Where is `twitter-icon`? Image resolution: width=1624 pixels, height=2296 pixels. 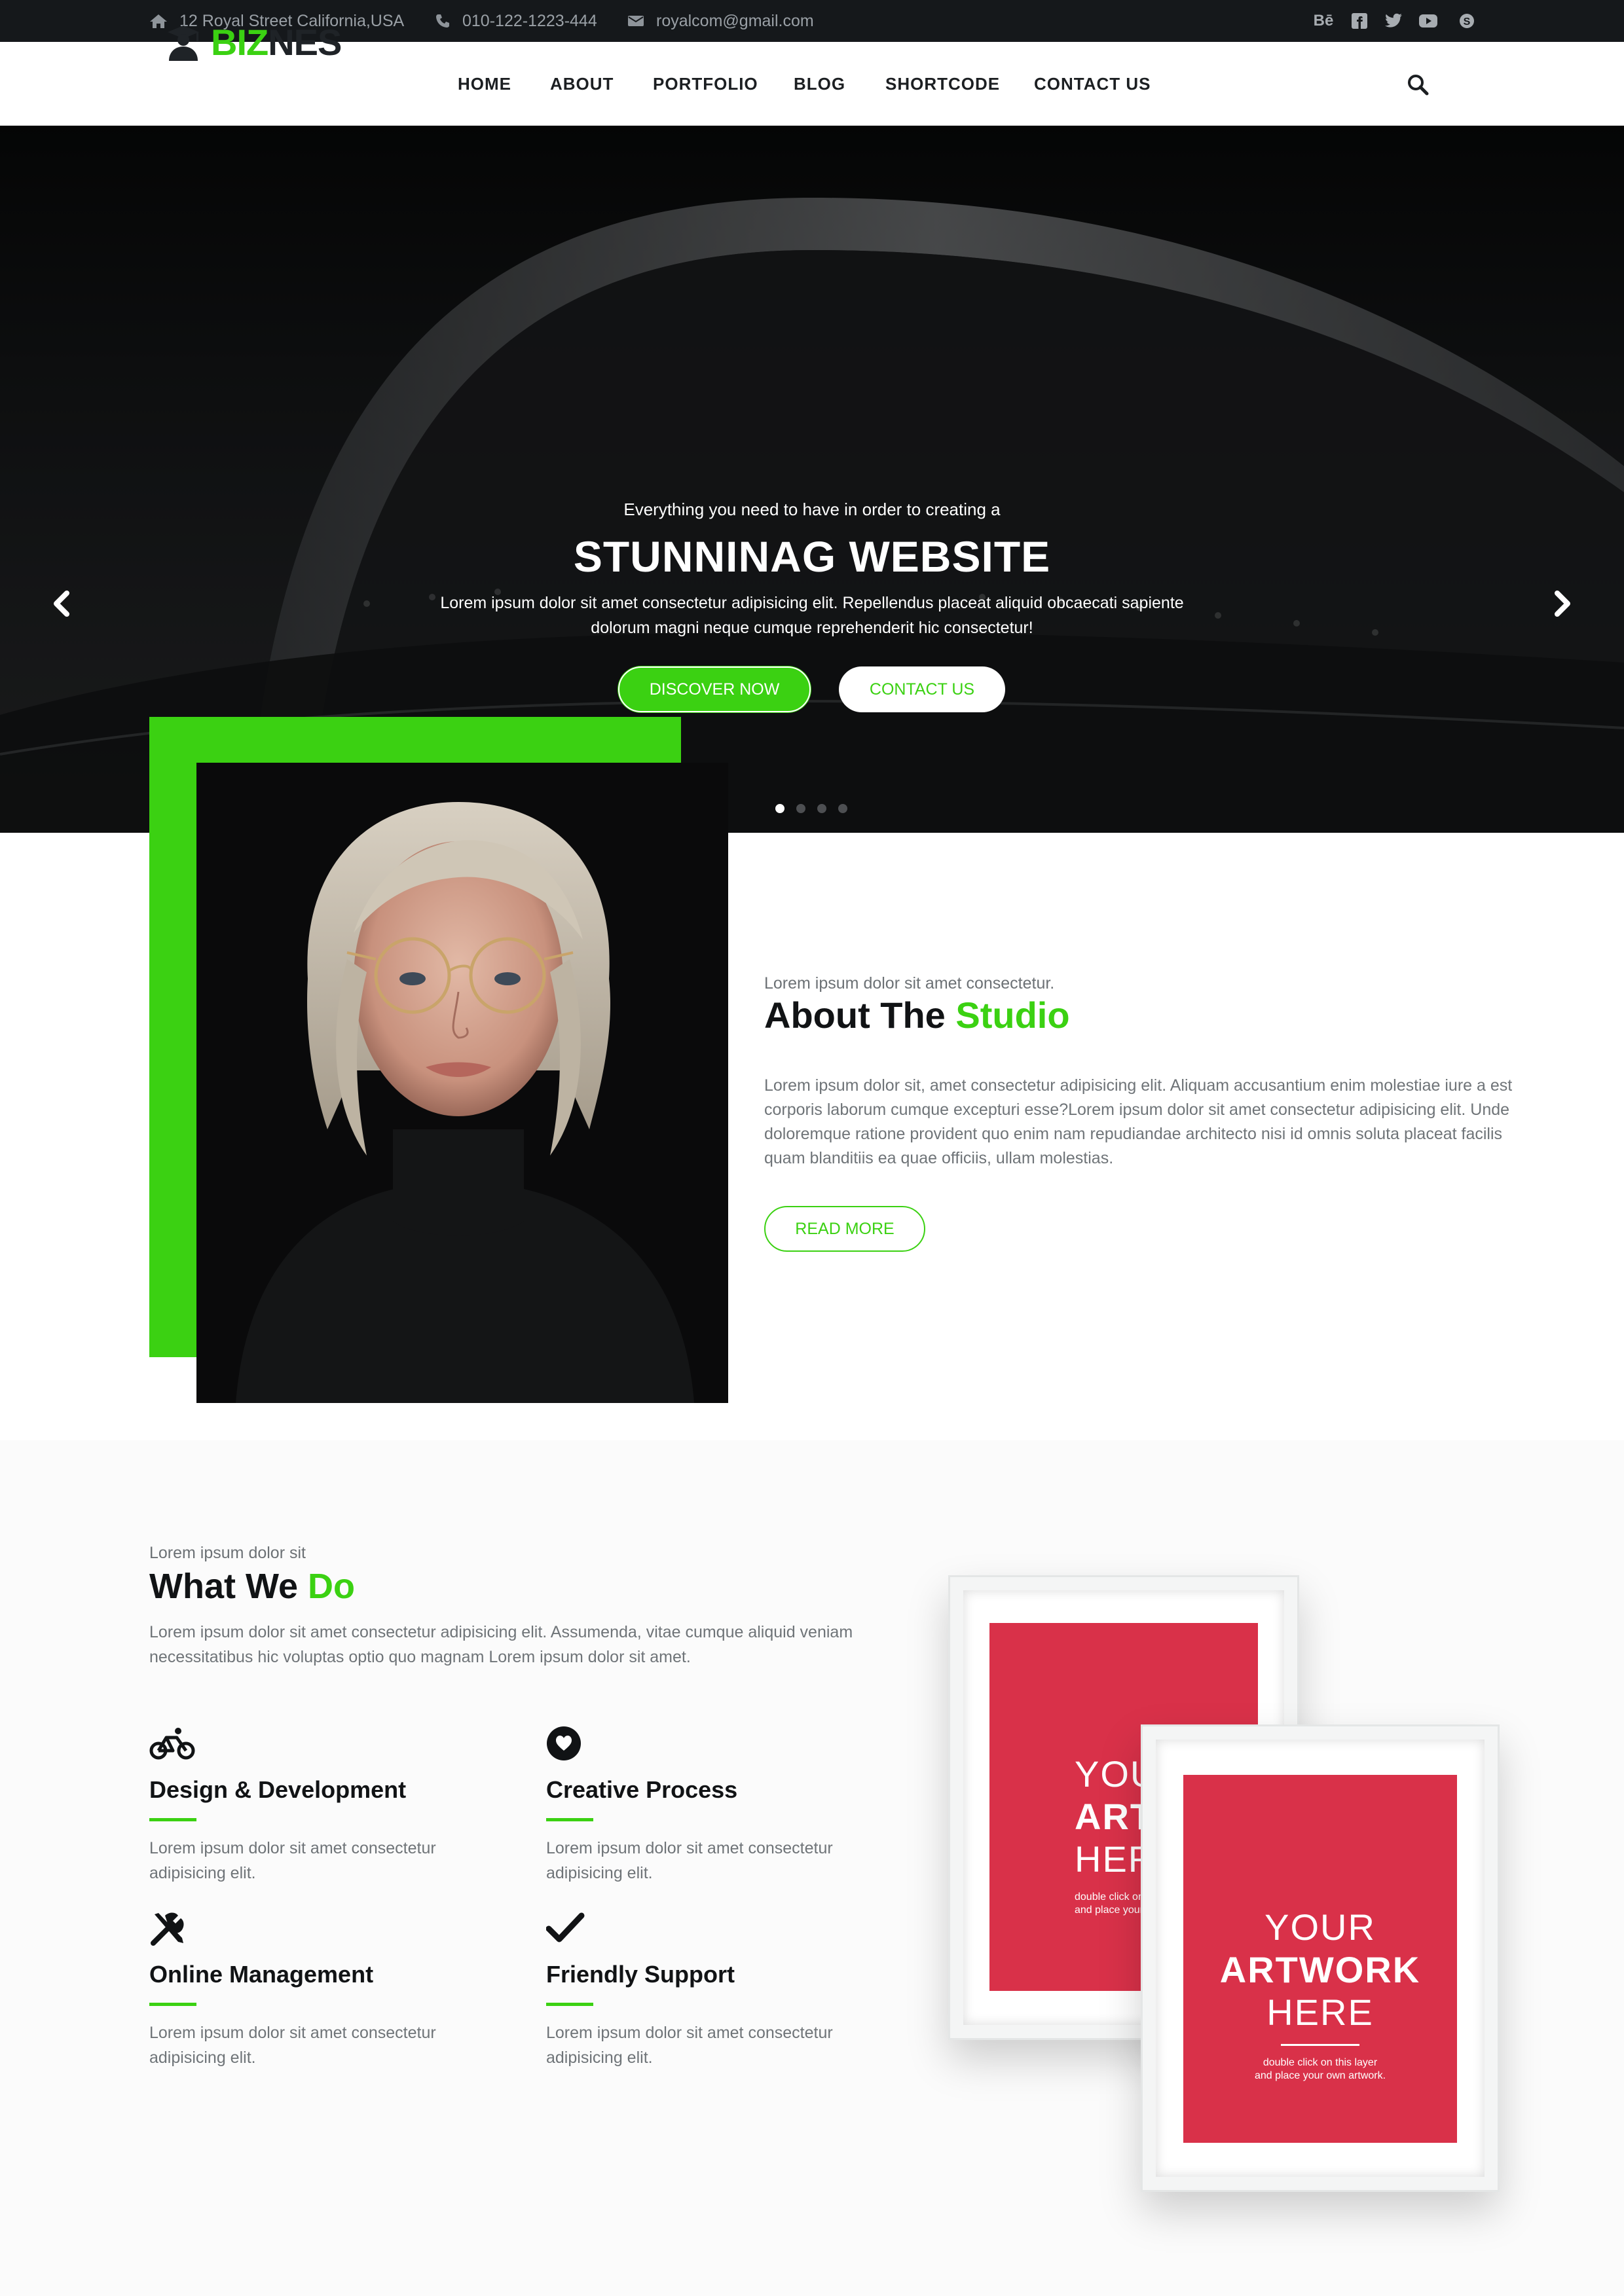
twitter-icon is located at coordinates (1393, 20).